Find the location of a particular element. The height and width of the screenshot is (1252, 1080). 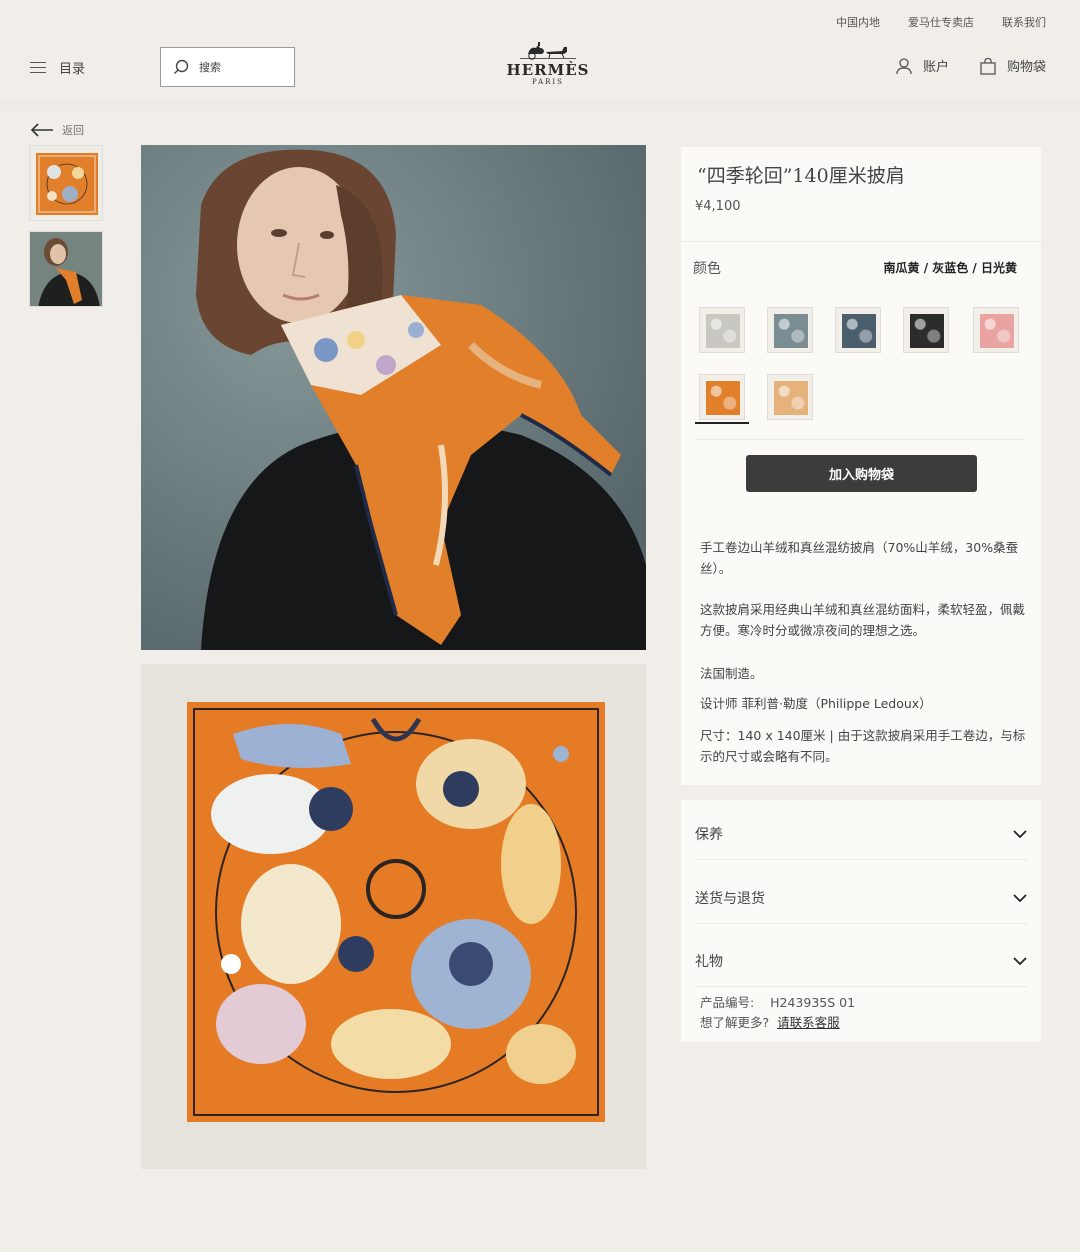

utility-nav: 中国内地 爱马仕专卖店 联系我们 is located at coordinates (941, 22).